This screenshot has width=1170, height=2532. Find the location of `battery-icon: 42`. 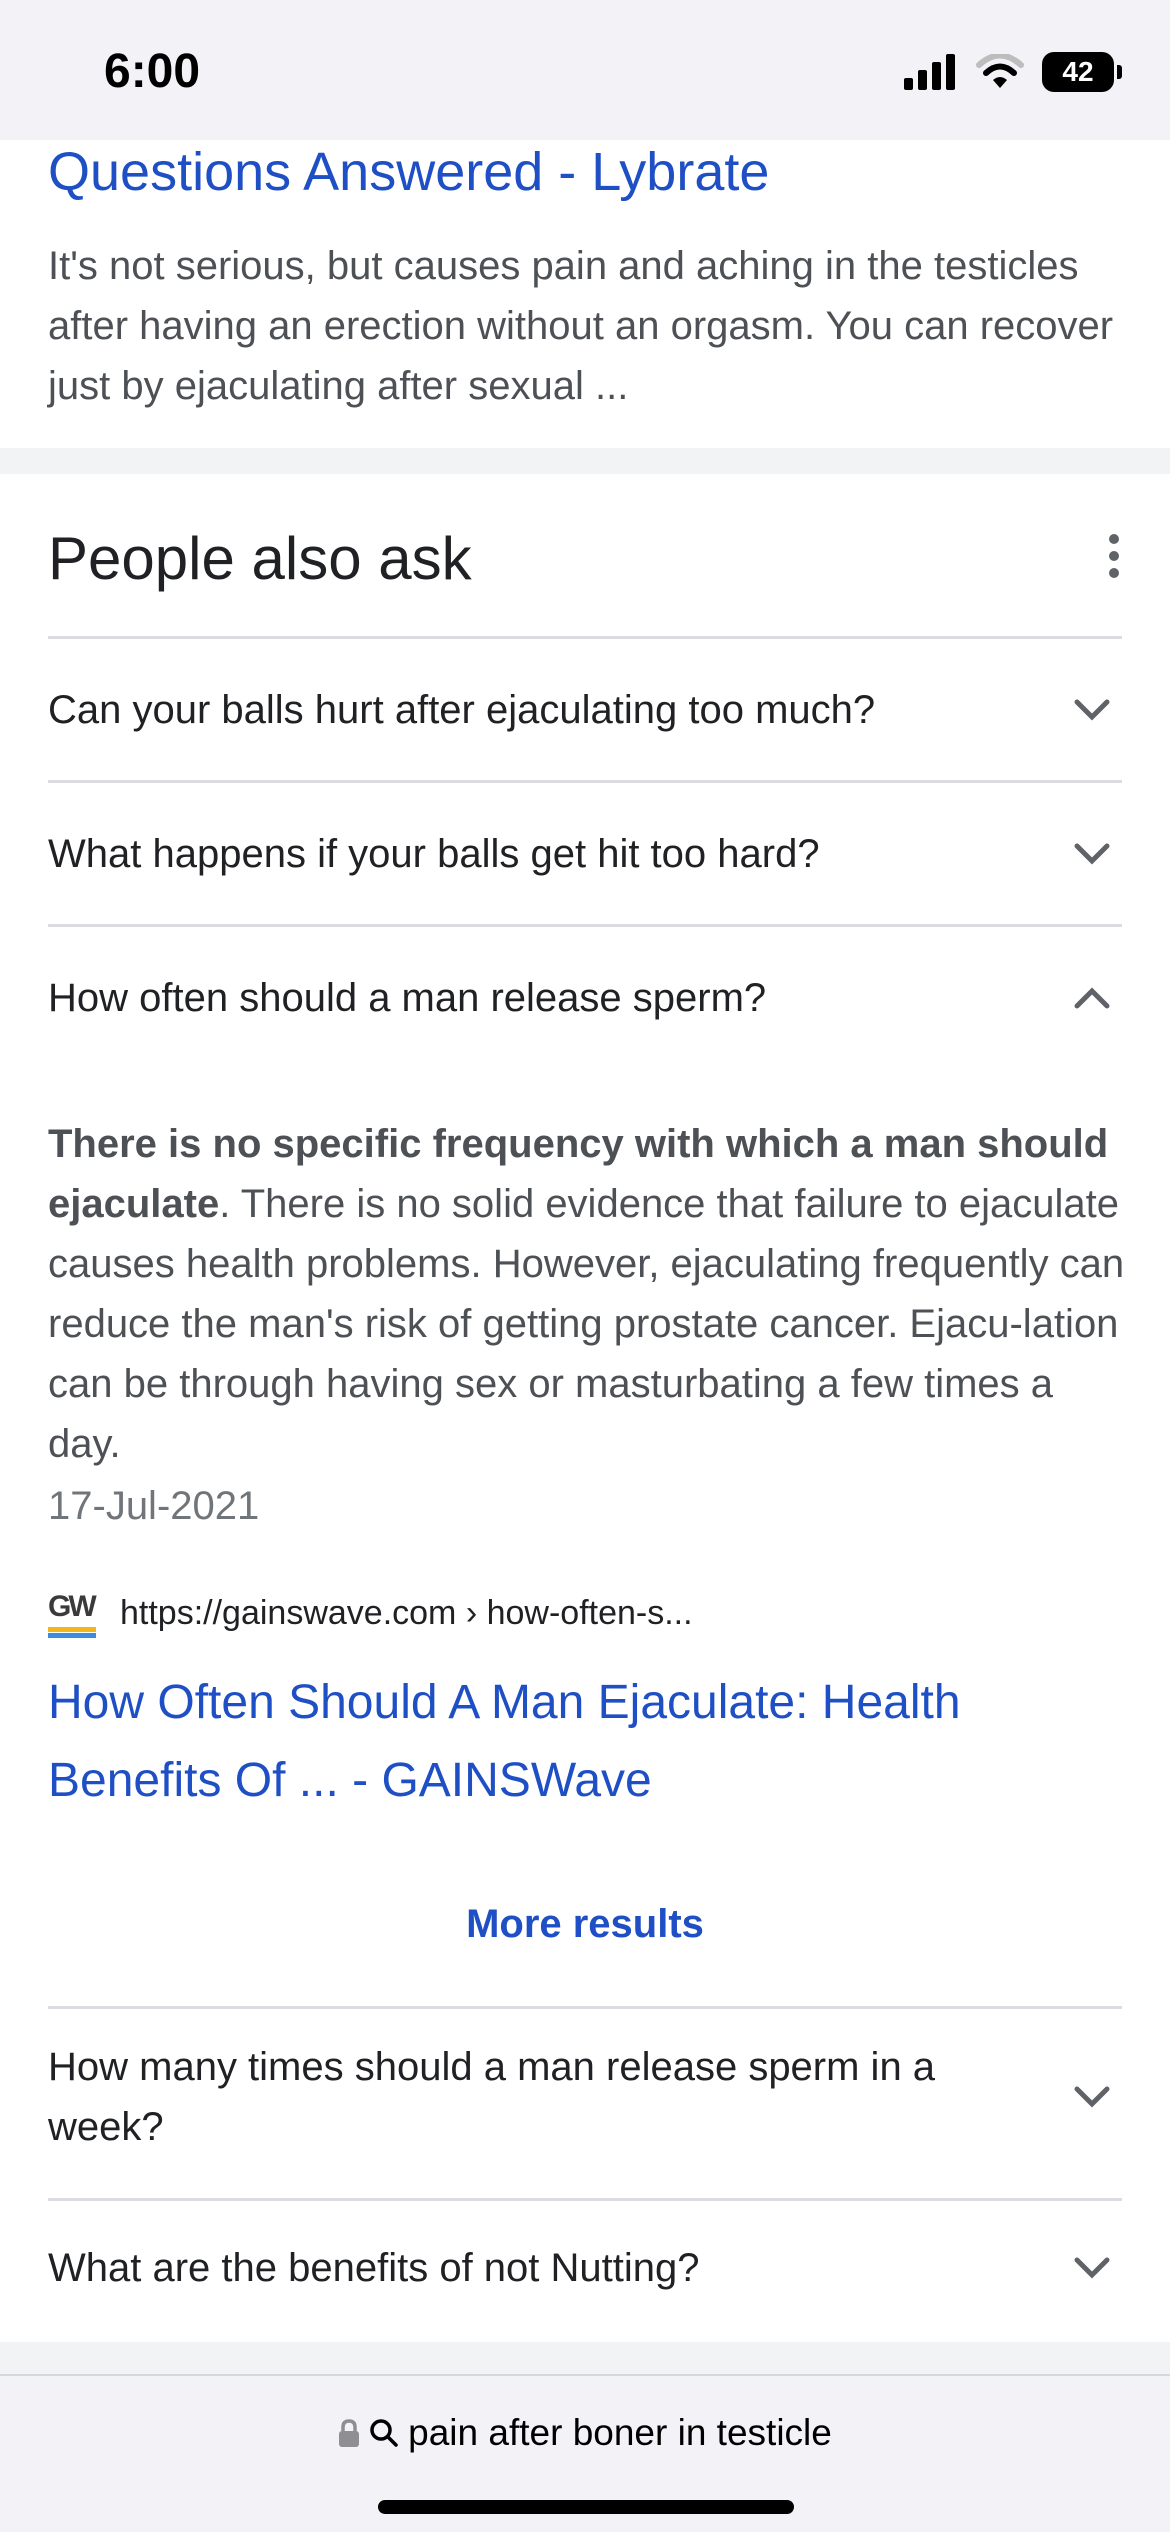

battery-icon: 42 is located at coordinates (1082, 72).